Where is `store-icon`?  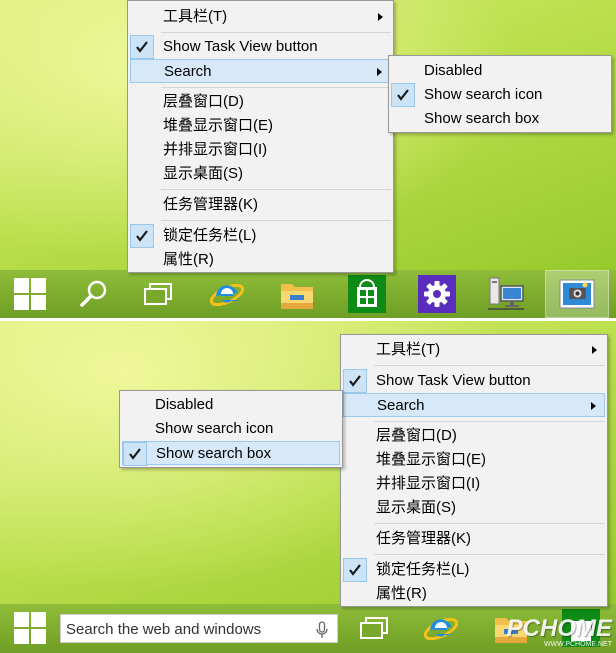
store-icon is located at coordinates (367, 294).